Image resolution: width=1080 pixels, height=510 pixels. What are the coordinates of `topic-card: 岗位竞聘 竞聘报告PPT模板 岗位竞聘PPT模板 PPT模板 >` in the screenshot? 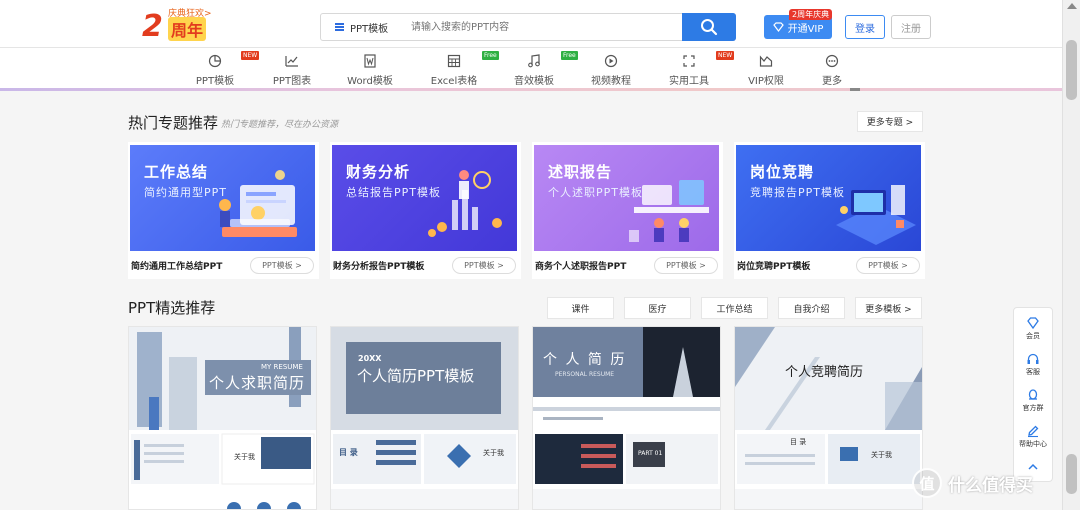 It's located at (829, 210).